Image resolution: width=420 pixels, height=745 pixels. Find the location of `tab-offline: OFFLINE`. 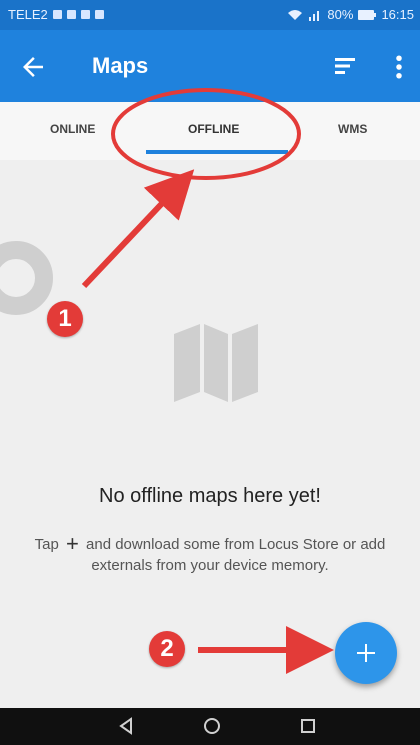

tab-offline: OFFLINE is located at coordinates (213, 129).